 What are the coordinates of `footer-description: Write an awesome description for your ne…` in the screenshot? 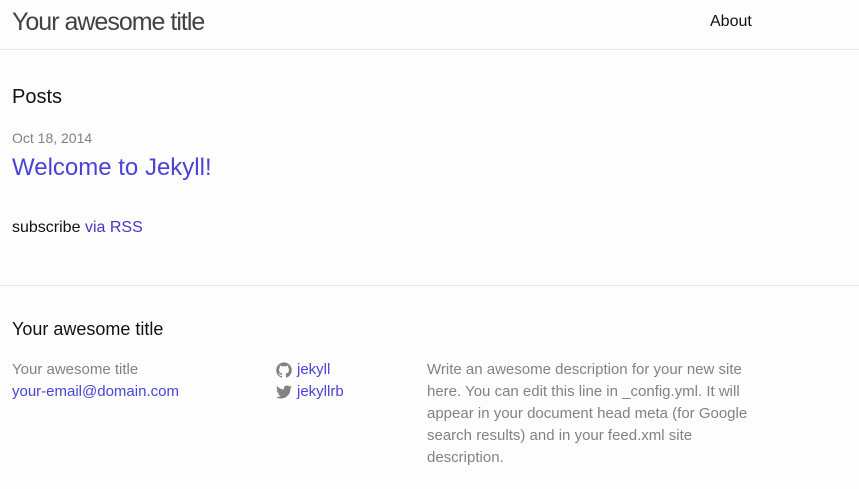 It's located at (587, 413).